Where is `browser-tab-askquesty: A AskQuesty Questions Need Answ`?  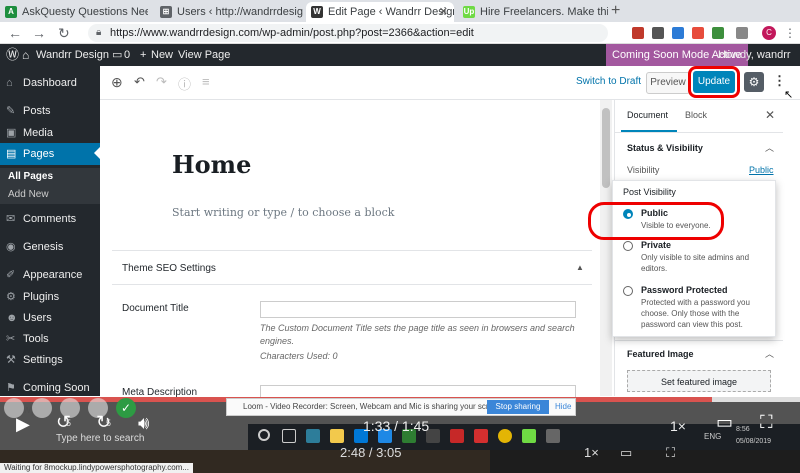 browser-tab-askquesty: A AskQuesty Questions Need Answ is located at coordinates (74, 12).